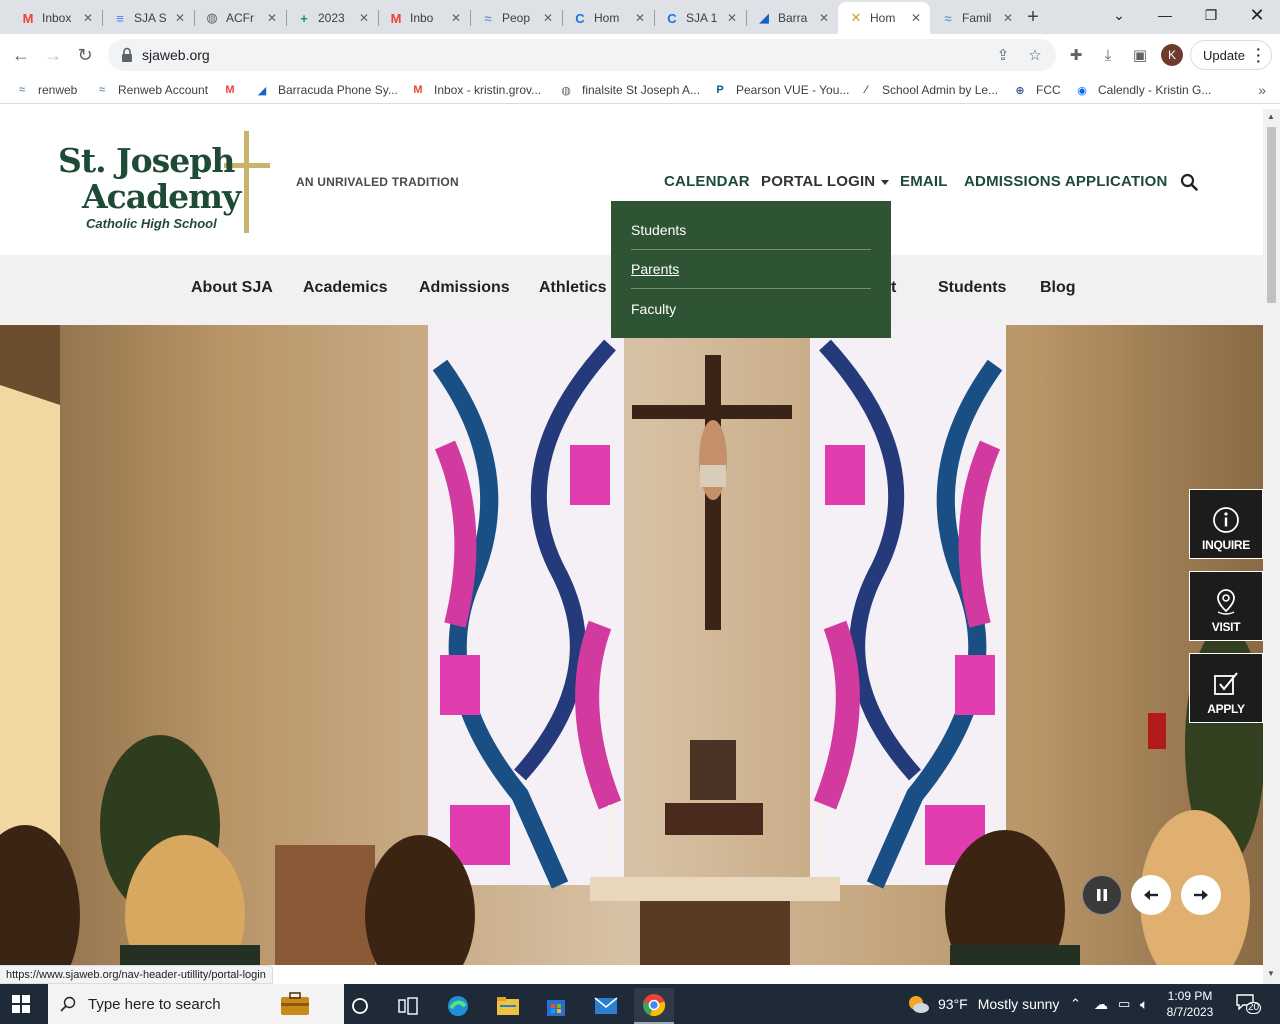 The height and width of the screenshot is (1024, 1280). What do you see at coordinates (1226, 683) in the screenshot?
I see `checkbox-check-icon` at bounding box center [1226, 683].